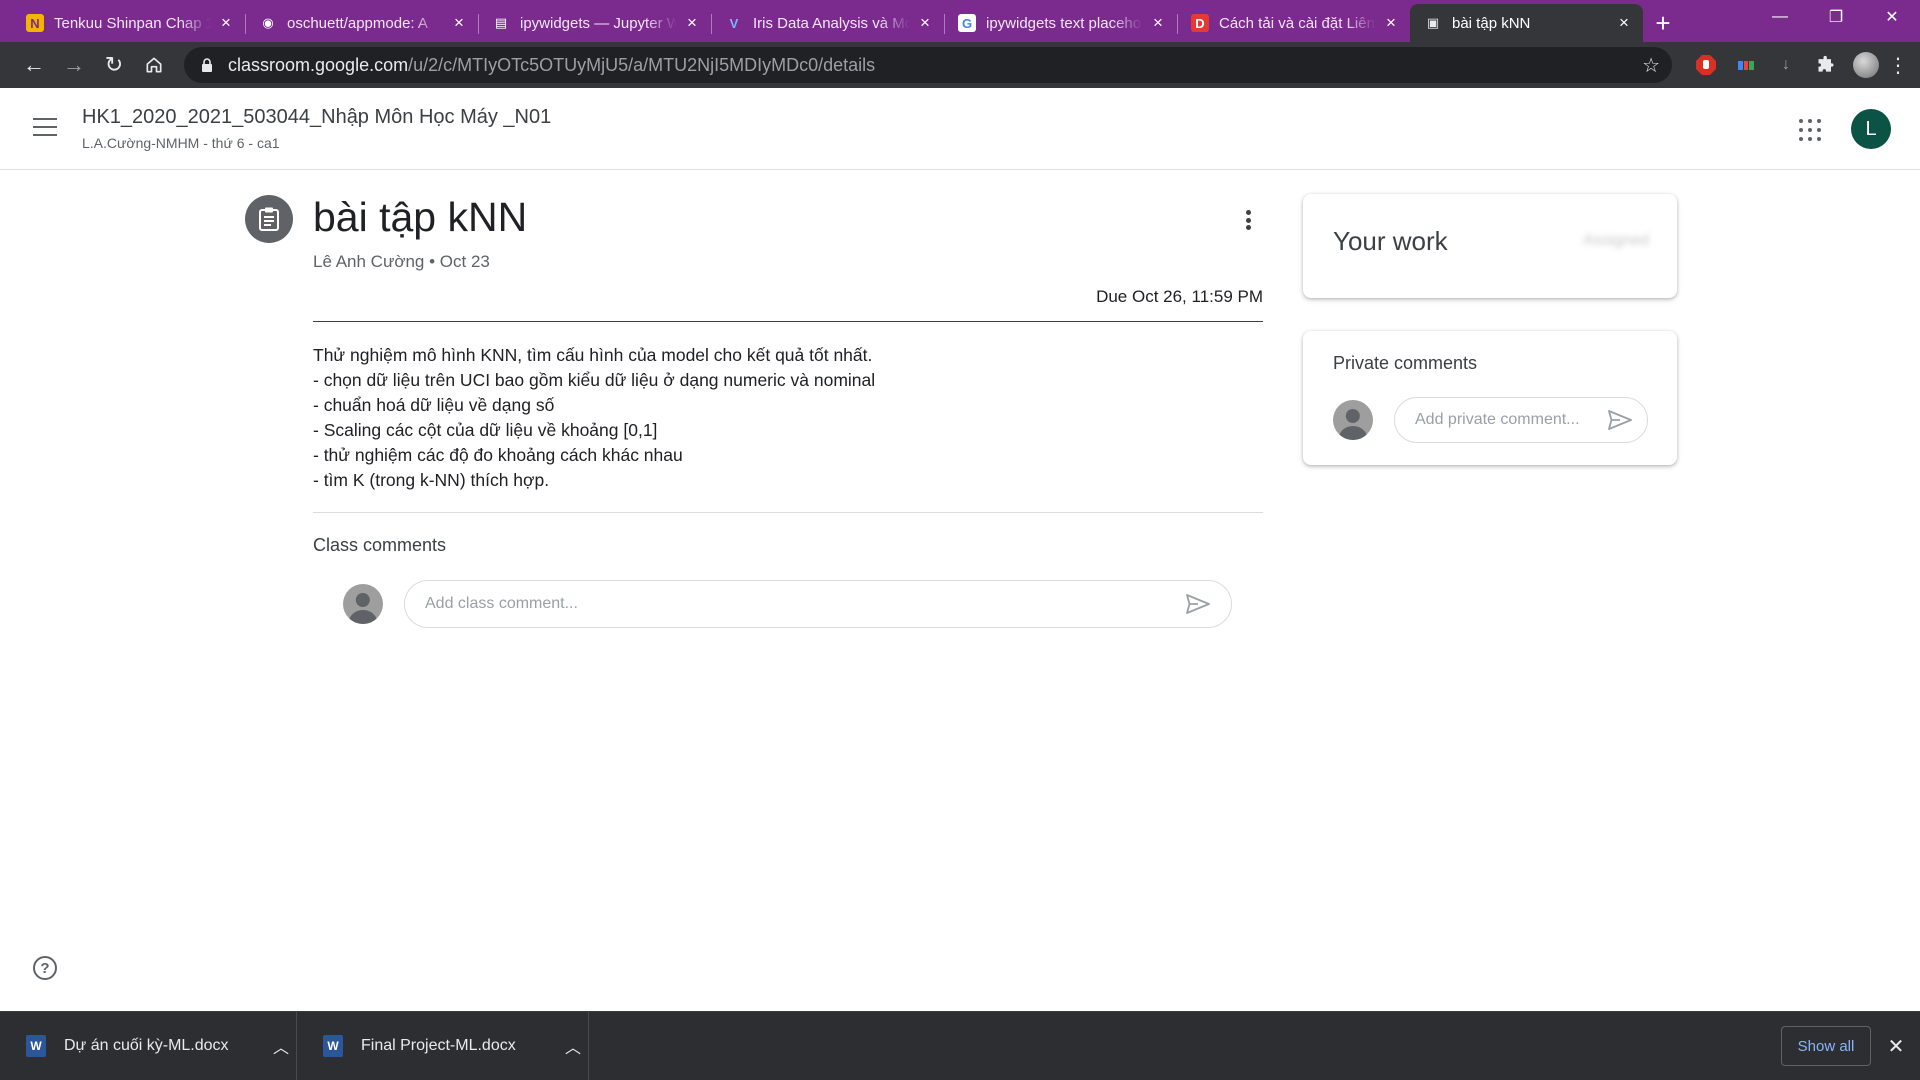  Describe the element at coordinates (181, 143) in the screenshot. I see `course-subtitle: L.A.Cường-NMHM - thứ 6 - ca1` at that location.